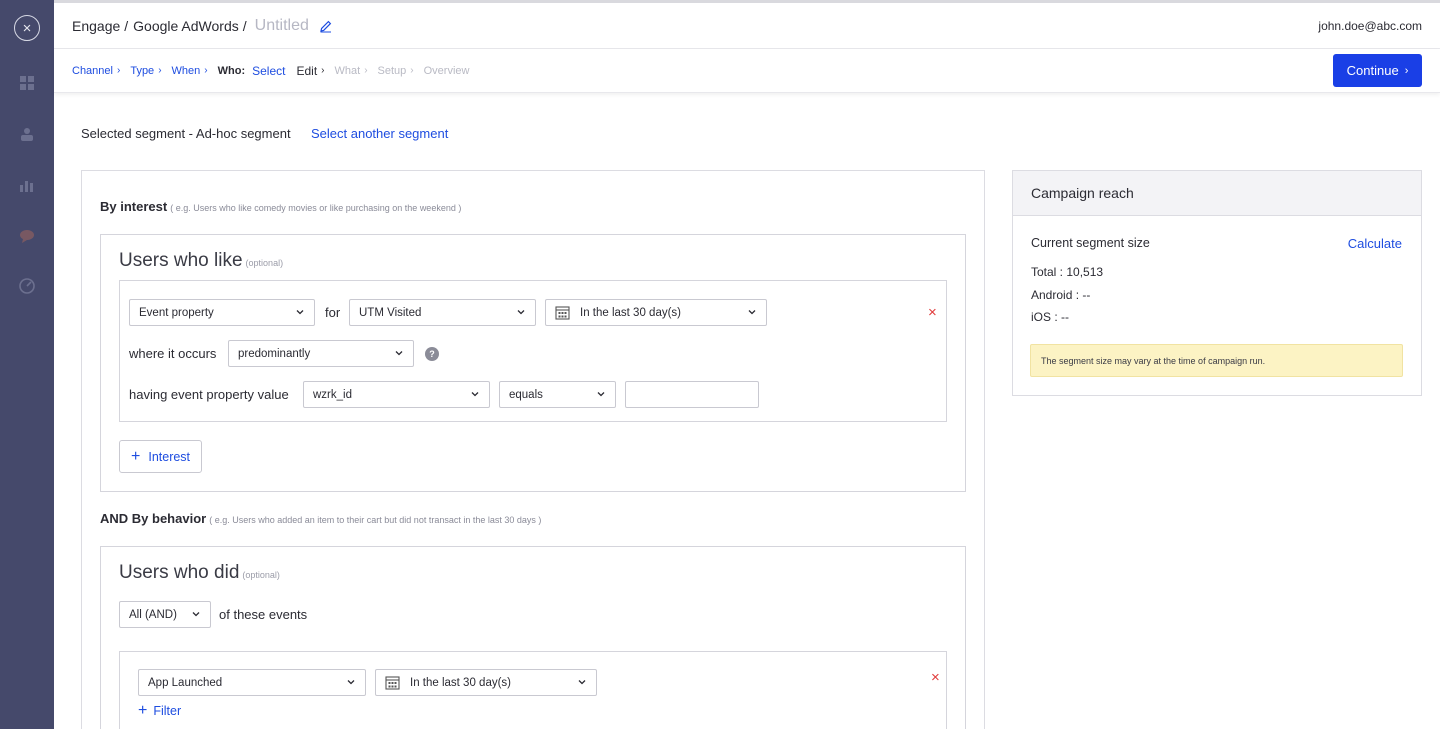 The width and height of the screenshot is (1440, 729). Describe the element at coordinates (145, 71) in the screenshot. I see `step-type: Type ›` at that location.